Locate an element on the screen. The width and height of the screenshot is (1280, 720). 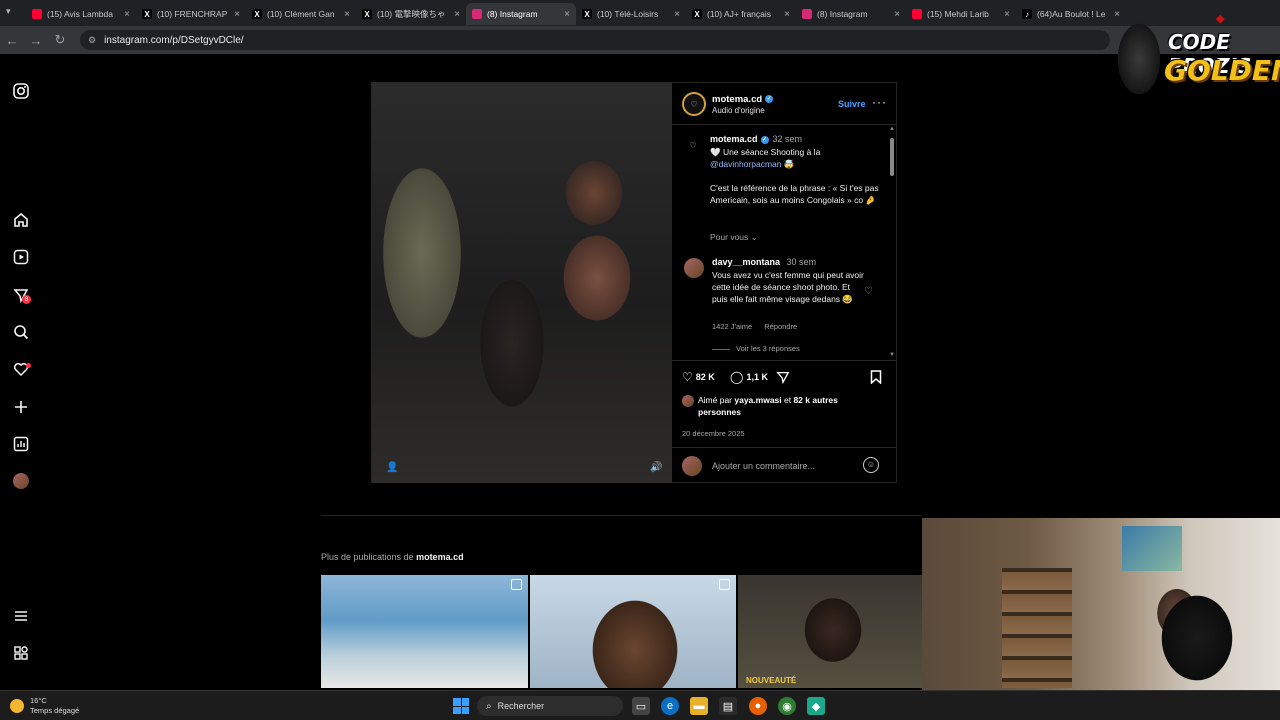
app-icon: ◆ is located at coordinates (816, 706).